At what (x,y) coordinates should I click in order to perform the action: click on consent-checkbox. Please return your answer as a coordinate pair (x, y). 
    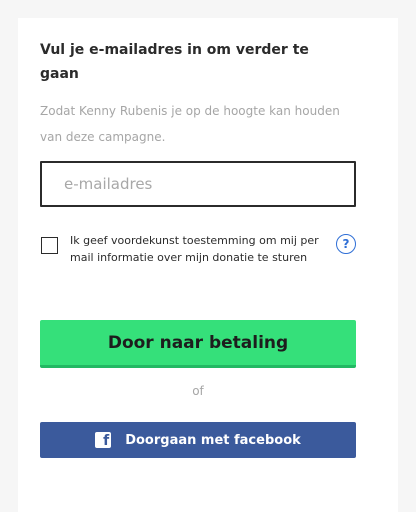
    Looking at the image, I should click on (49, 245).